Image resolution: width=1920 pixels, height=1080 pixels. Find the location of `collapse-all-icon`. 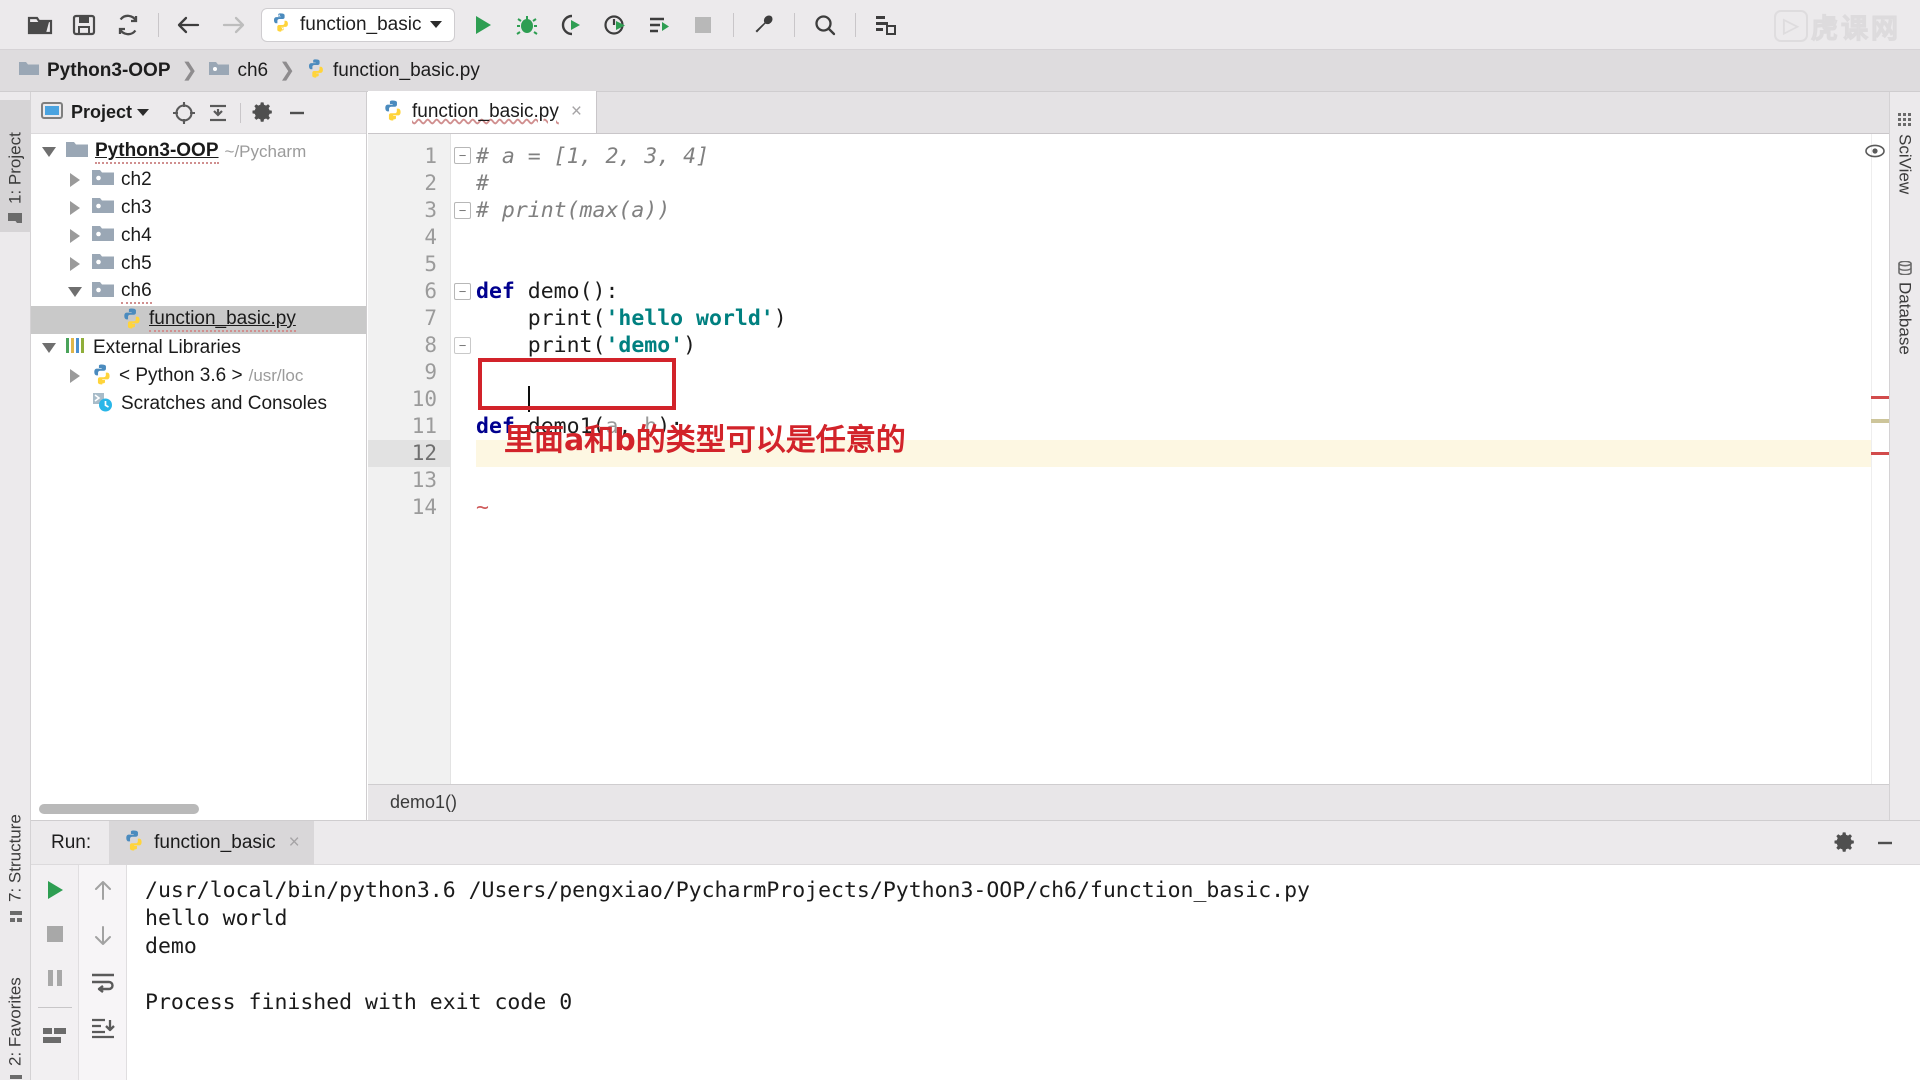

collapse-all-icon is located at coordinates (218, 113).